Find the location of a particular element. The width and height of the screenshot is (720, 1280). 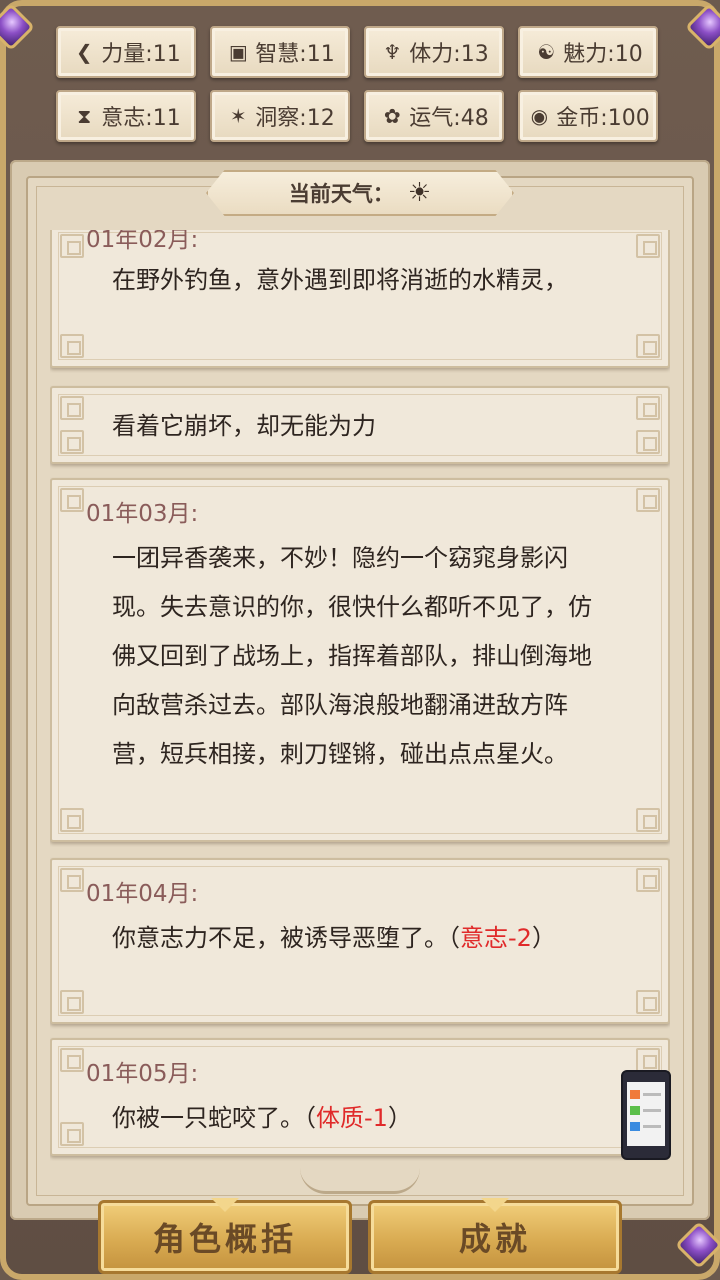

stat-luck: ✿ 运气:48 is located at coordinates (434, 116).